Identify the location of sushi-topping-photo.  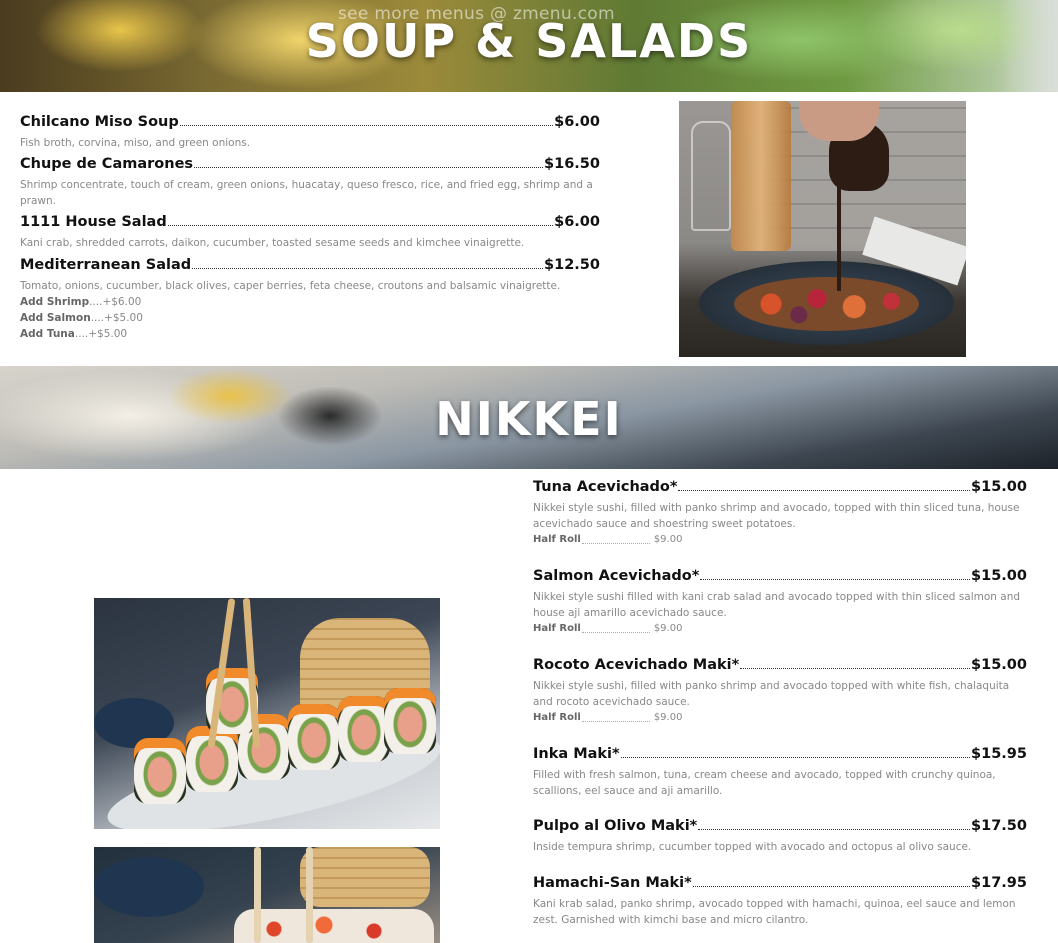
(267, 895).